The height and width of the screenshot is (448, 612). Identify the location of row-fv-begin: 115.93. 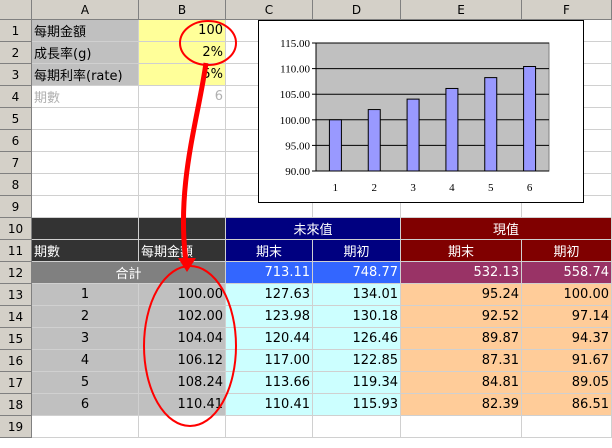
(357, 405).